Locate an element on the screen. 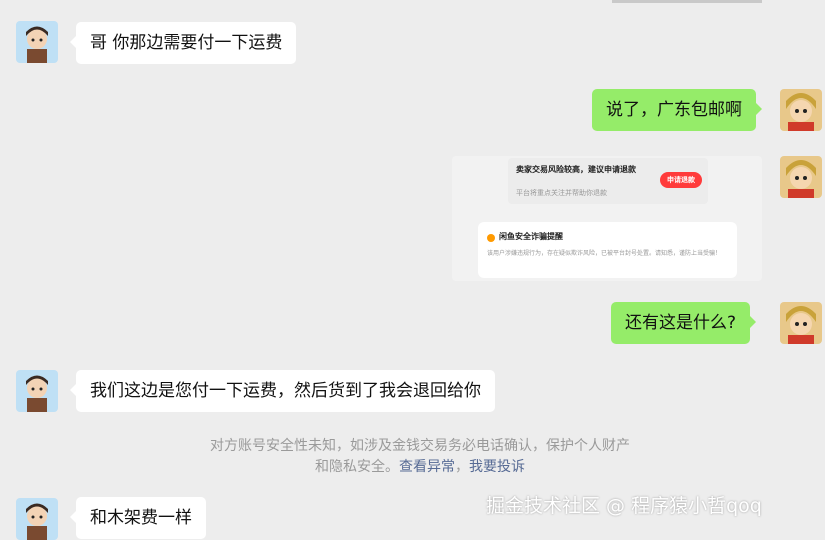 The image size is (825, 540). message-bubble-incoming: 哥 你那边需要付一下运费 is located at coordinates (183, 43).